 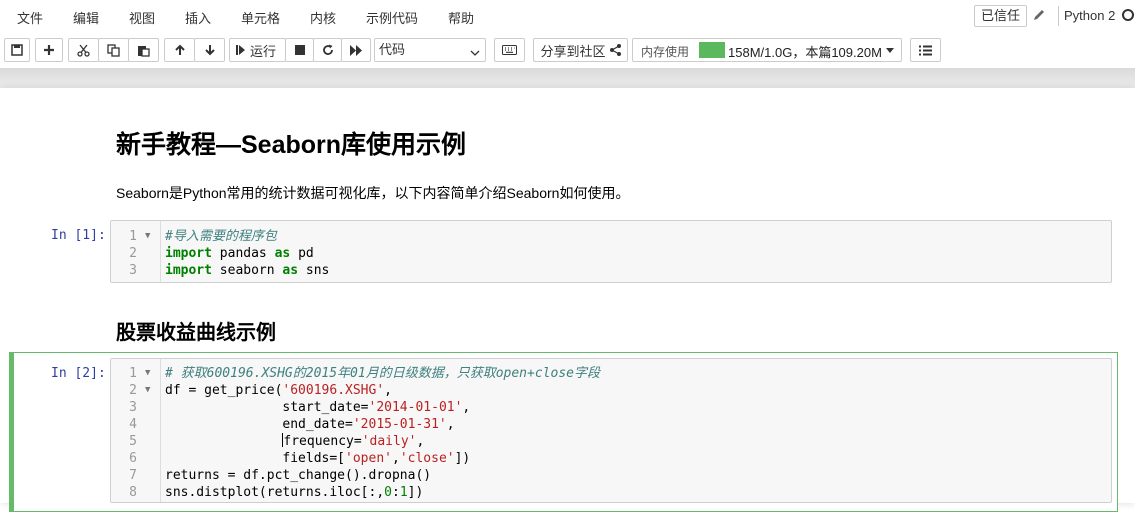 I want to click on menu-help: 帮助, so click(x=461, y=17).